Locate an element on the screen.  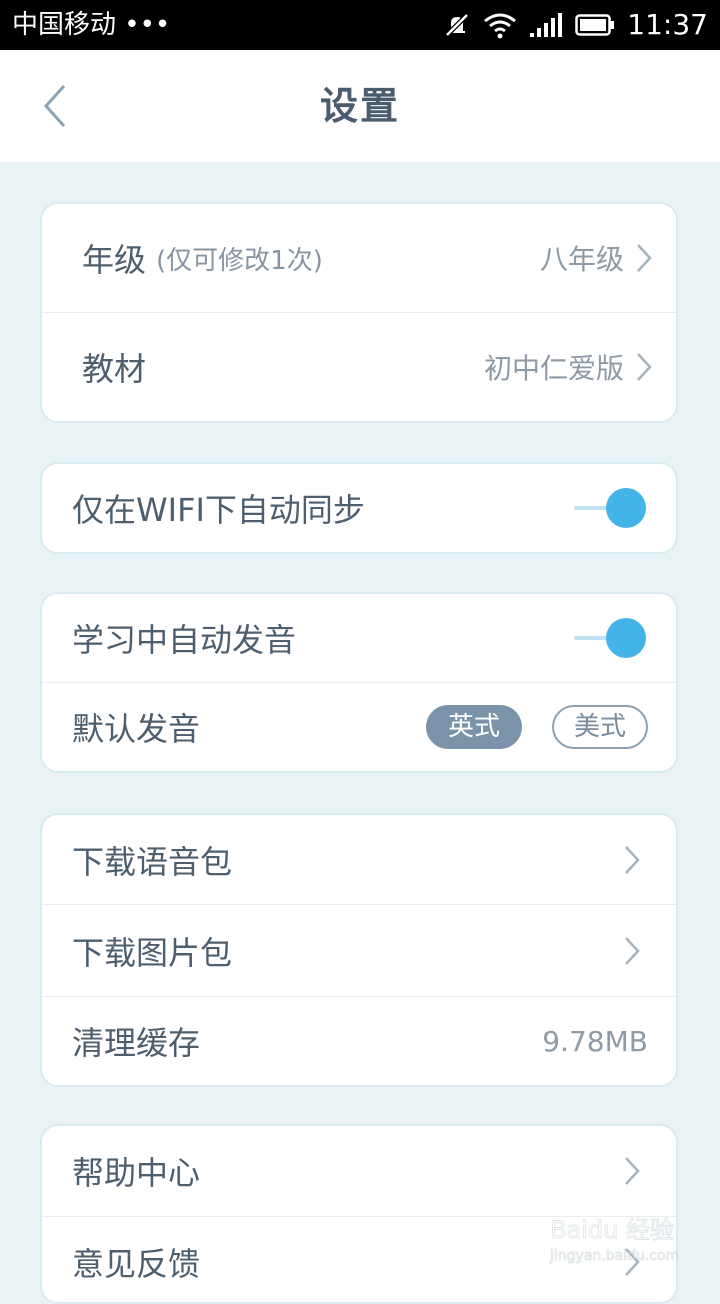
pronunciation-card: 学习中自动发音 默认发音 英式 美式 is located at coordinates (359, 682).